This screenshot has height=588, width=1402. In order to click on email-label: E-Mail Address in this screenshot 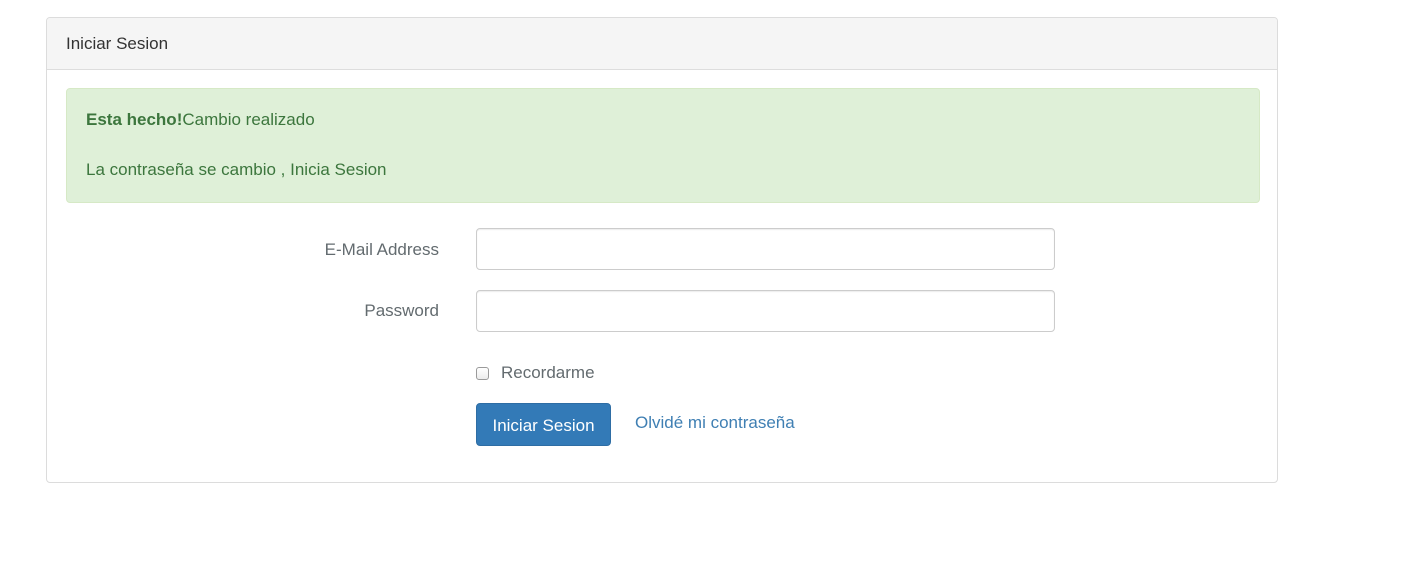, I will do `click(381, 249)`.